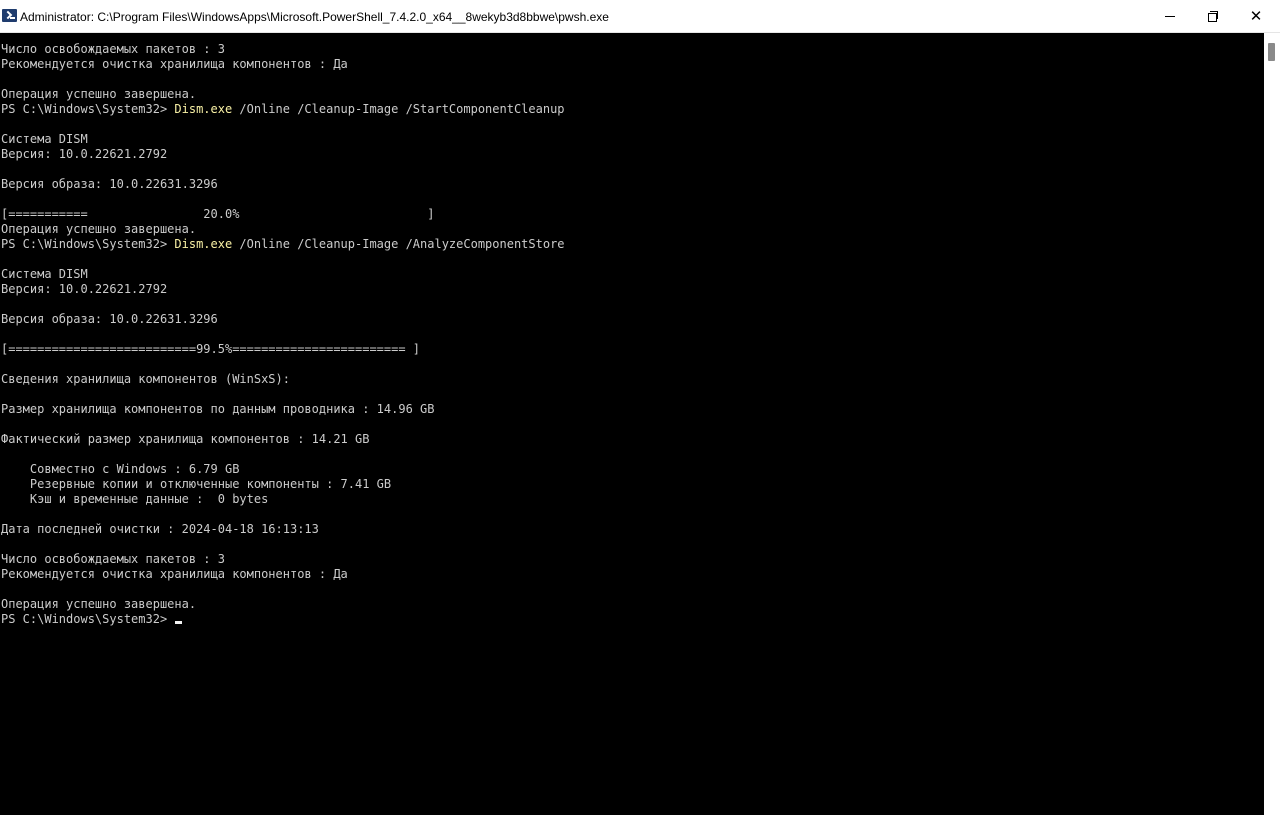 The width and height of the screenshot is (1280, 815). I want to click on close-button: ✕, so click(1256, 16).